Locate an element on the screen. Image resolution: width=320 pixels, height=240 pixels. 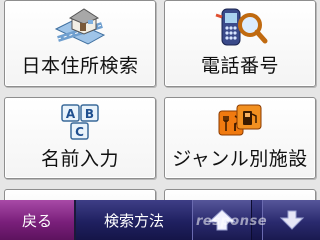
name-entry-label: 名前入力 is located at coordinates (79, 159).